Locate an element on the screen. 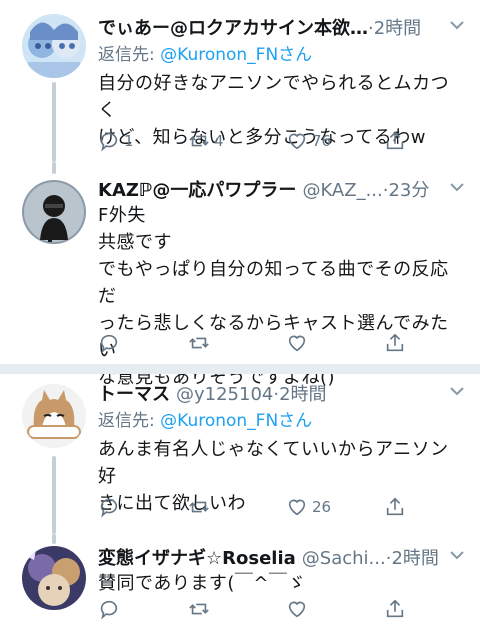  tweet-header: でぃあー@ロクアカサイン本欲… · 2時間 is located at coordinates (281, 27).